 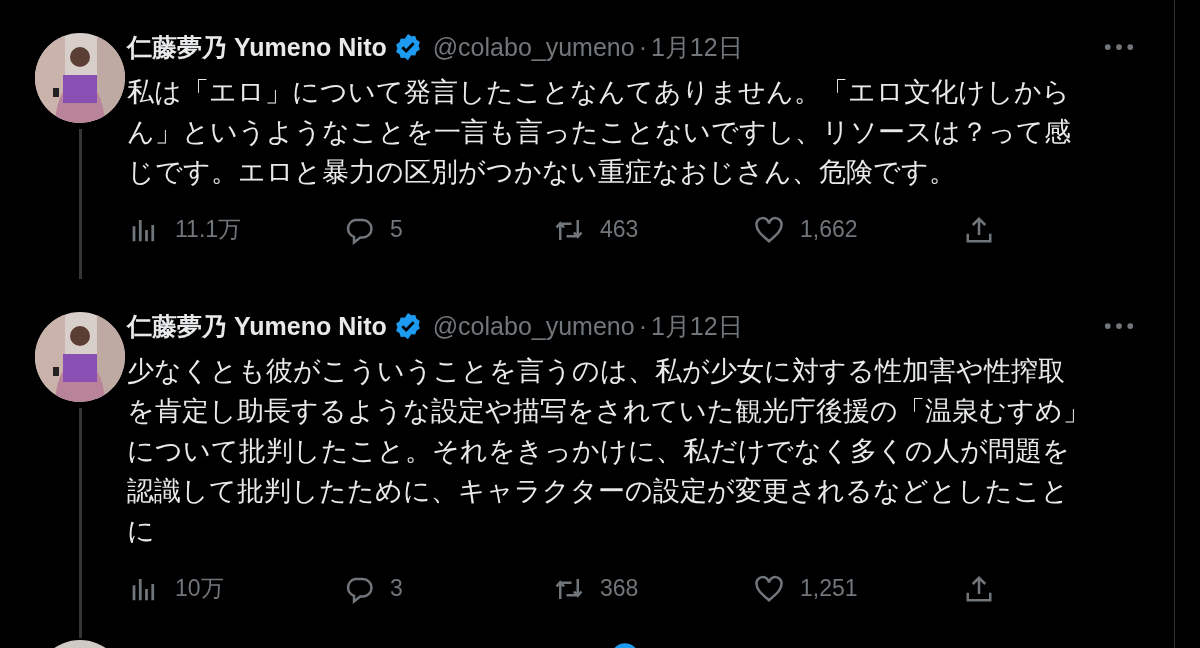 What do you see at coordinates (208, 229) in the screenshot?
I see `view-count: 11.1万` at bounding box center [208, 229].